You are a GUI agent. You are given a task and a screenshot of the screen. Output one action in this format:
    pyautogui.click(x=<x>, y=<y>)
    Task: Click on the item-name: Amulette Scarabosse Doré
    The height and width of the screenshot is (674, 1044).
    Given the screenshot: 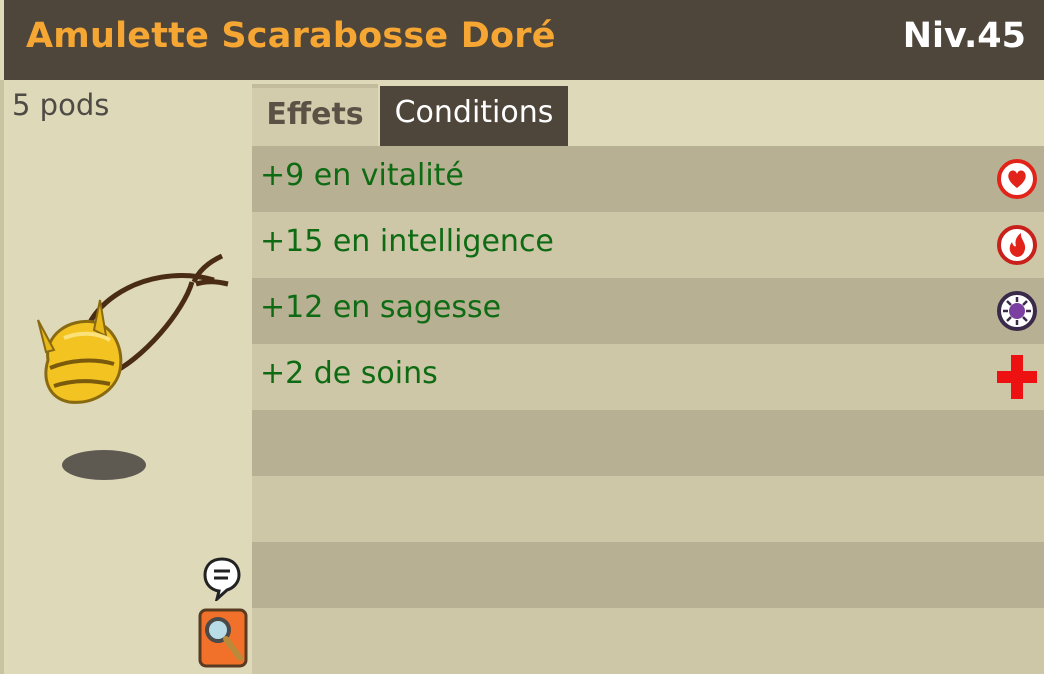 What is the action you would take?
    pyautogui.click(x=291, y=36)
    